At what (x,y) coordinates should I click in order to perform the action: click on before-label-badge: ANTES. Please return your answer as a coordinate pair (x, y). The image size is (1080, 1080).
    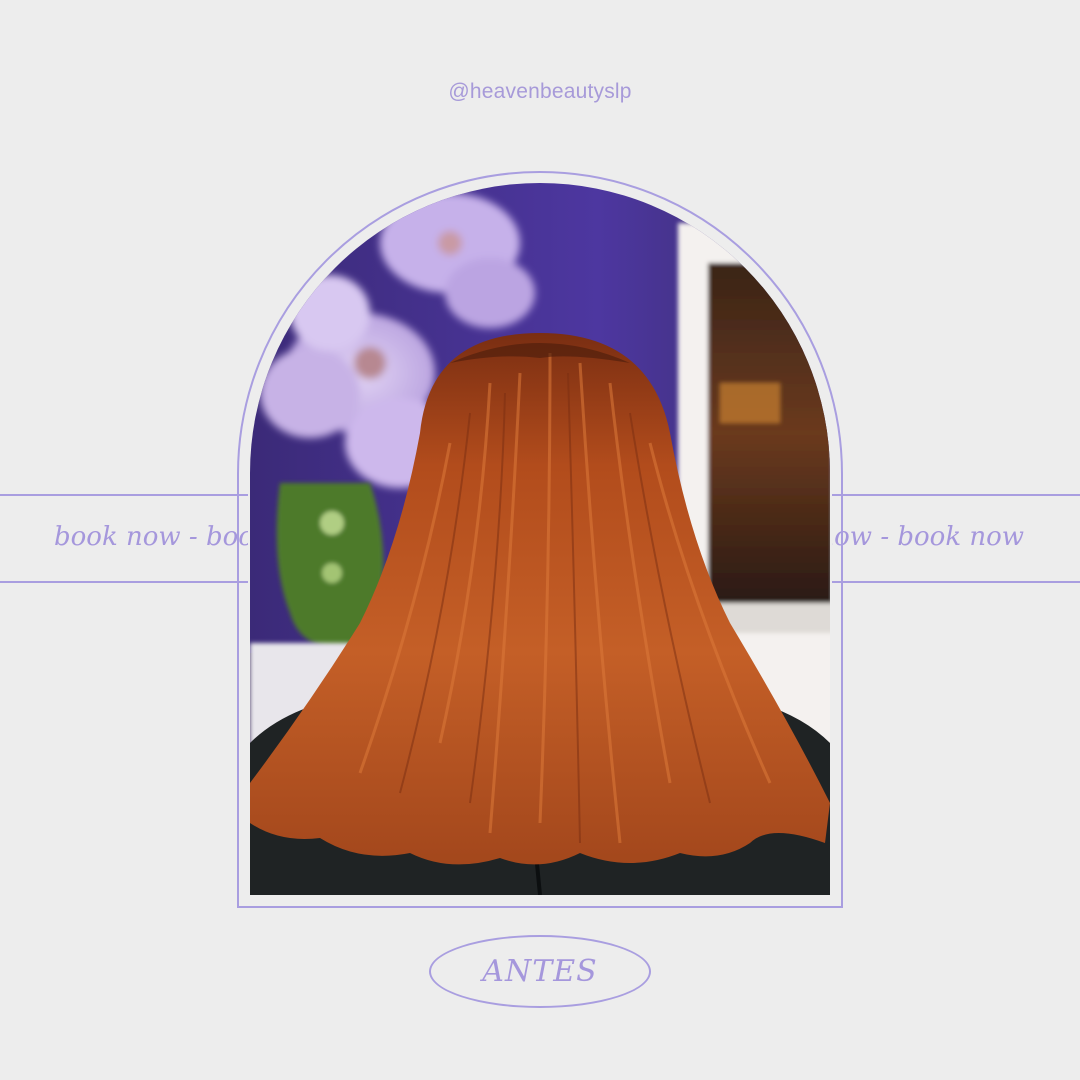
    Looking at the image, I should click on (540, 971).